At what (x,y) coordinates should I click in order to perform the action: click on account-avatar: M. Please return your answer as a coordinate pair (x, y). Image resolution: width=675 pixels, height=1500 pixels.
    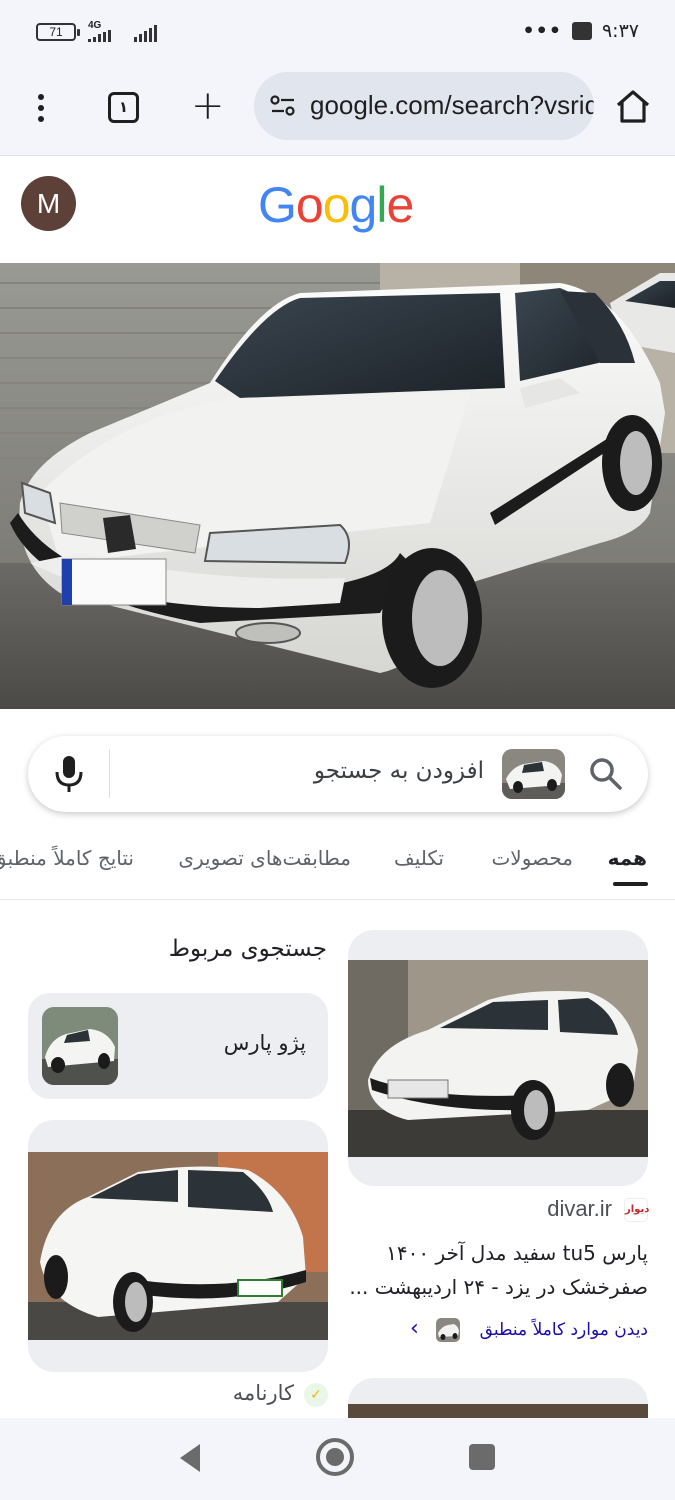
    Looking at the image, I should click on (48, 203).